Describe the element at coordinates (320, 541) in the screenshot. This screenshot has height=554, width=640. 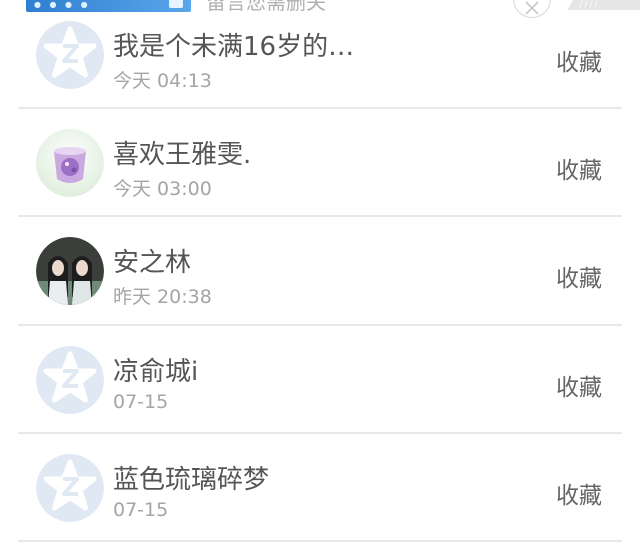
I see `divider` at that location.